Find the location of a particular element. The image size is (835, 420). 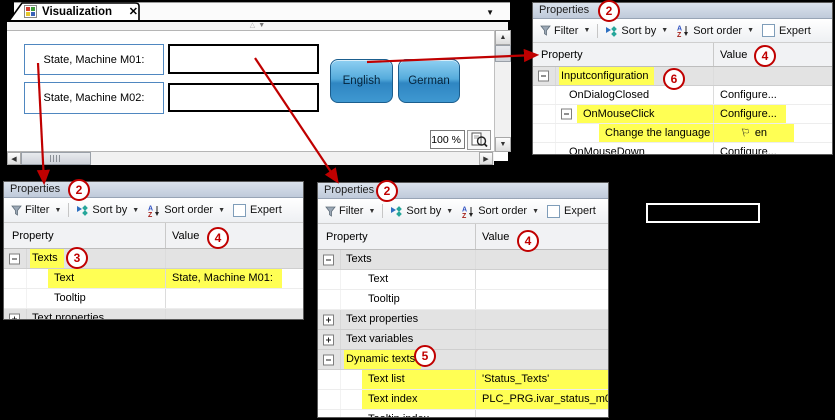

scroll-left-button: ◀ is located at coordinates (14, 158).